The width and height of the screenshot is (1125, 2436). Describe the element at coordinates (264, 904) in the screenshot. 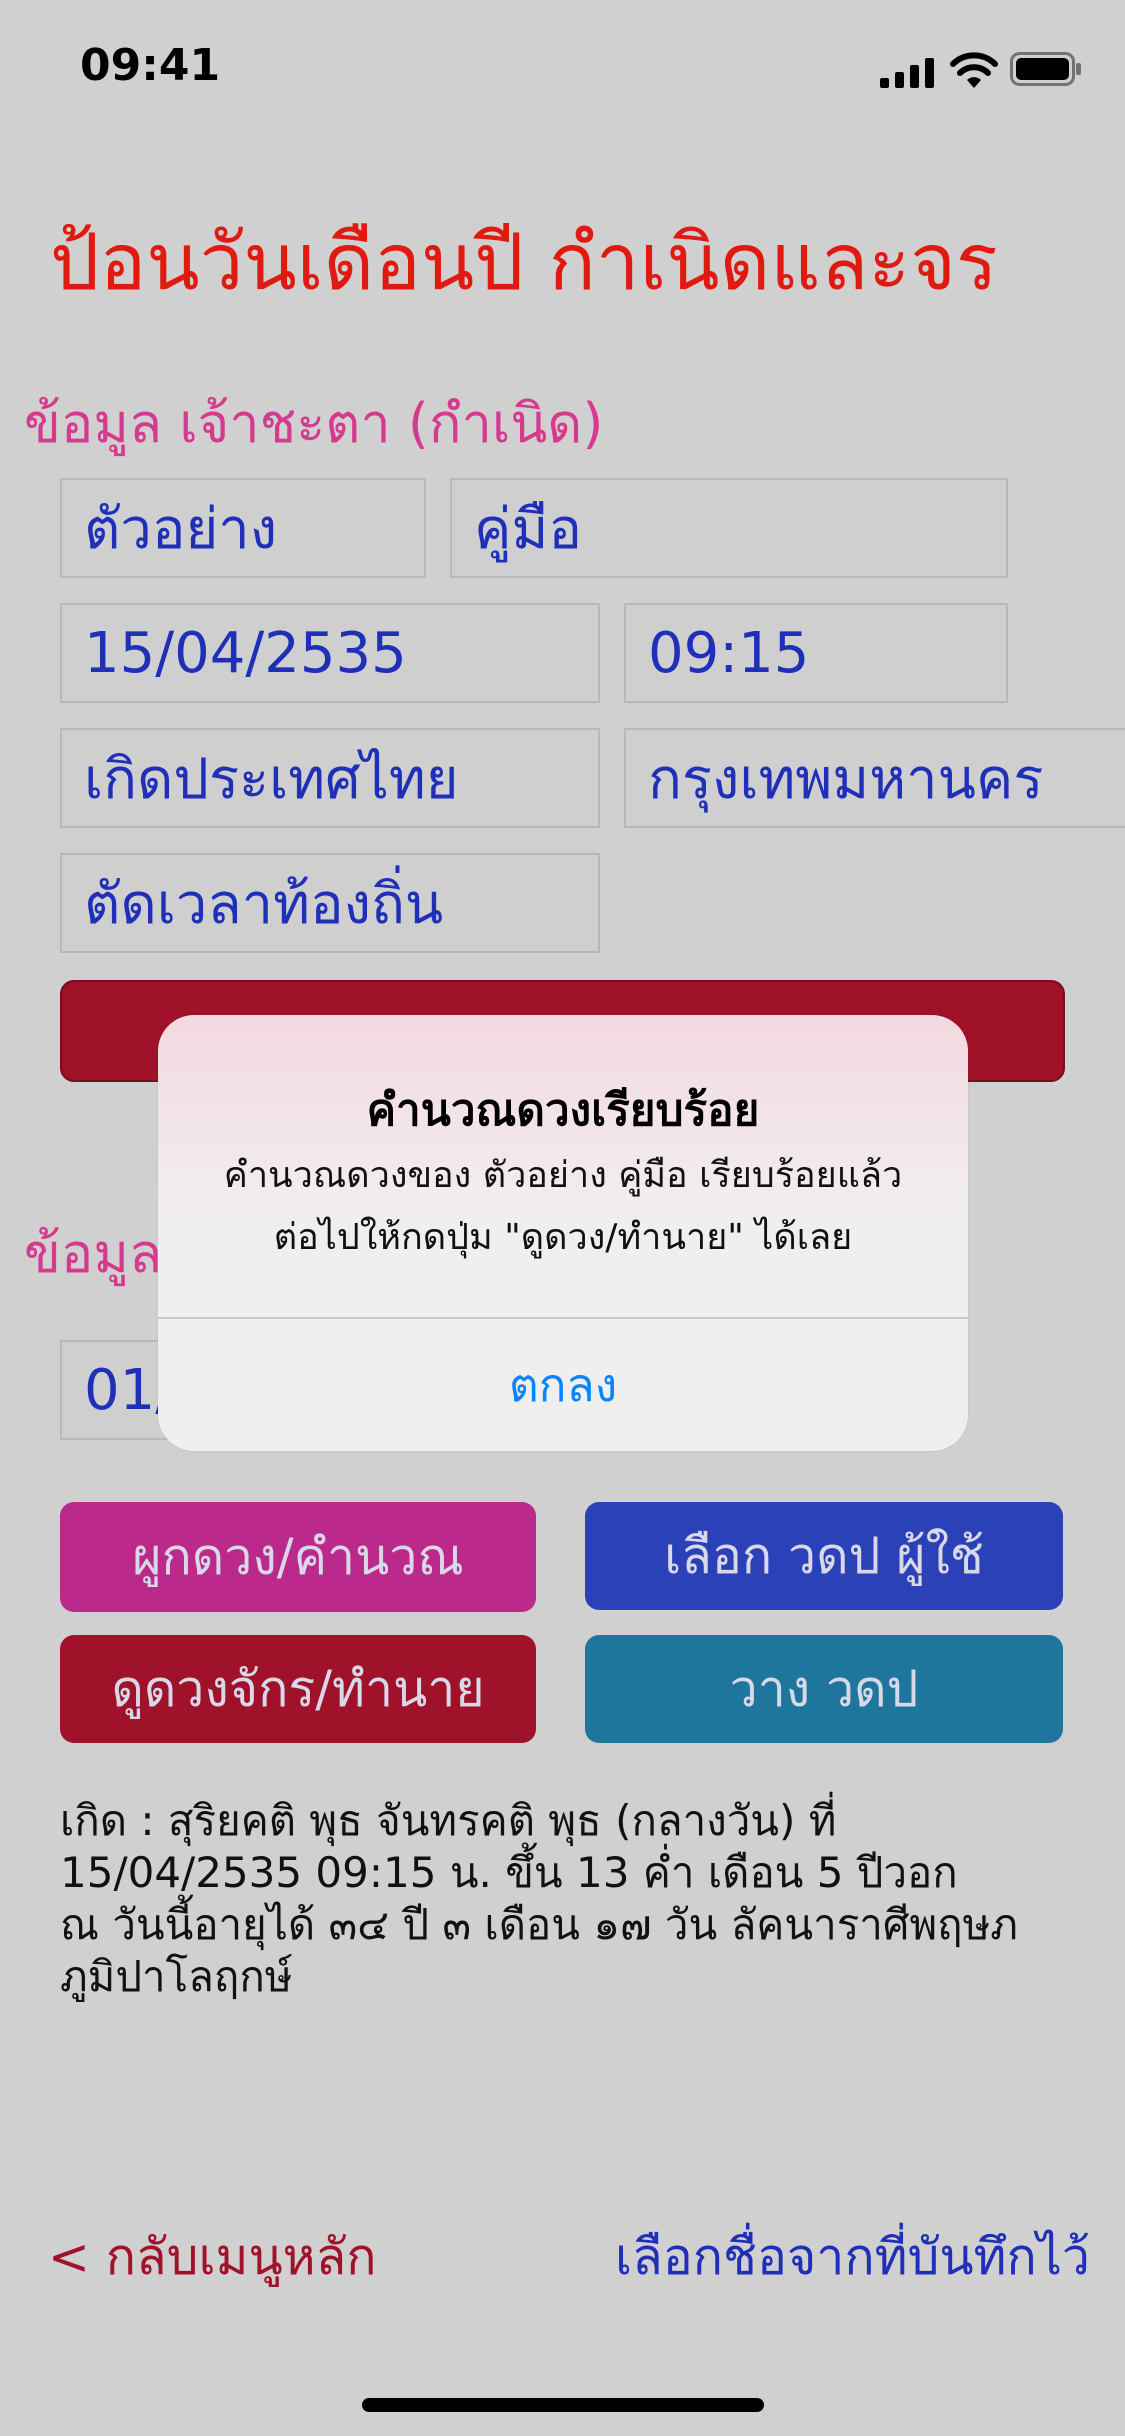

I see `time-zone-value: ตัดเวลาท้องถิ่น` at that location.